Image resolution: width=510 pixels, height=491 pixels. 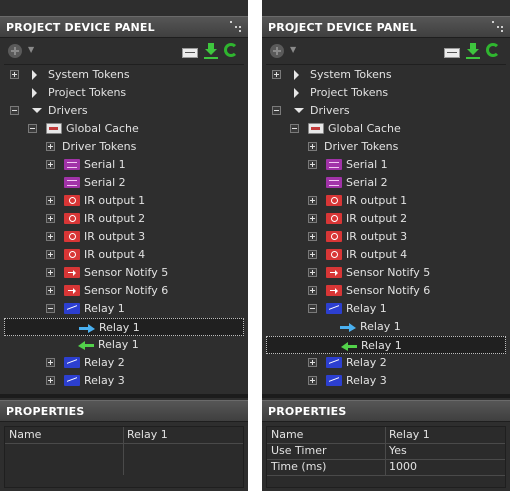 What do you see at coordinates (334, 236) in the screenshot?
I see `ir-icon` at bounding box center [334, 236].